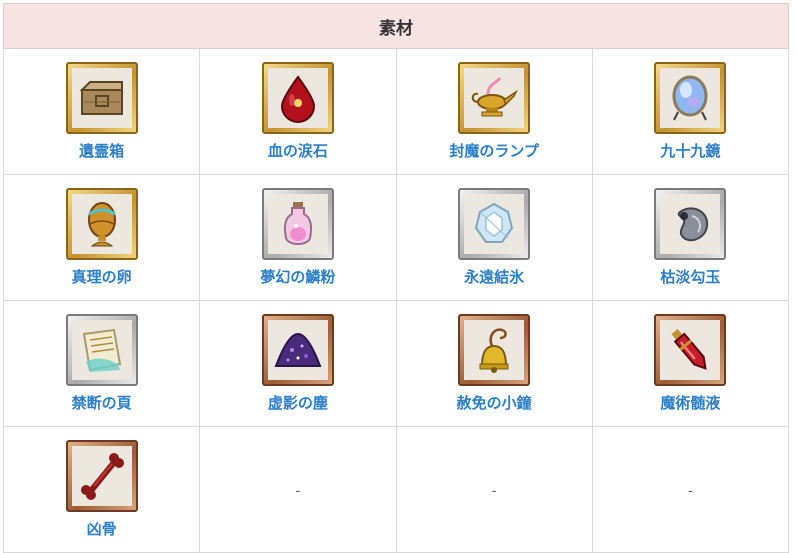 The image size is (798, 553). What do you see at coordinates (690, 98) in the screenshot?
I see `crystal-mirror-icon` at bounding box center [690, 98].